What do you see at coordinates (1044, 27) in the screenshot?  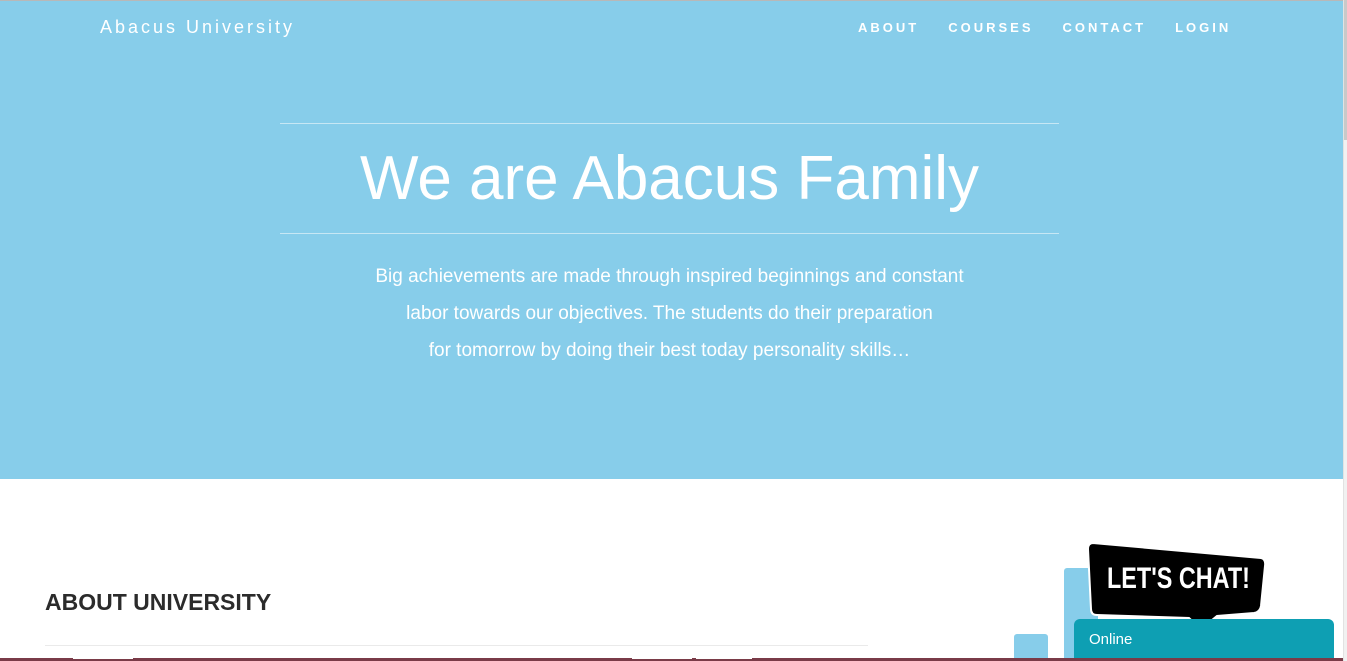 I see `main-nav: ABOUT COURSES CONTACT LOGIN` at bounding box center [1044, 27].